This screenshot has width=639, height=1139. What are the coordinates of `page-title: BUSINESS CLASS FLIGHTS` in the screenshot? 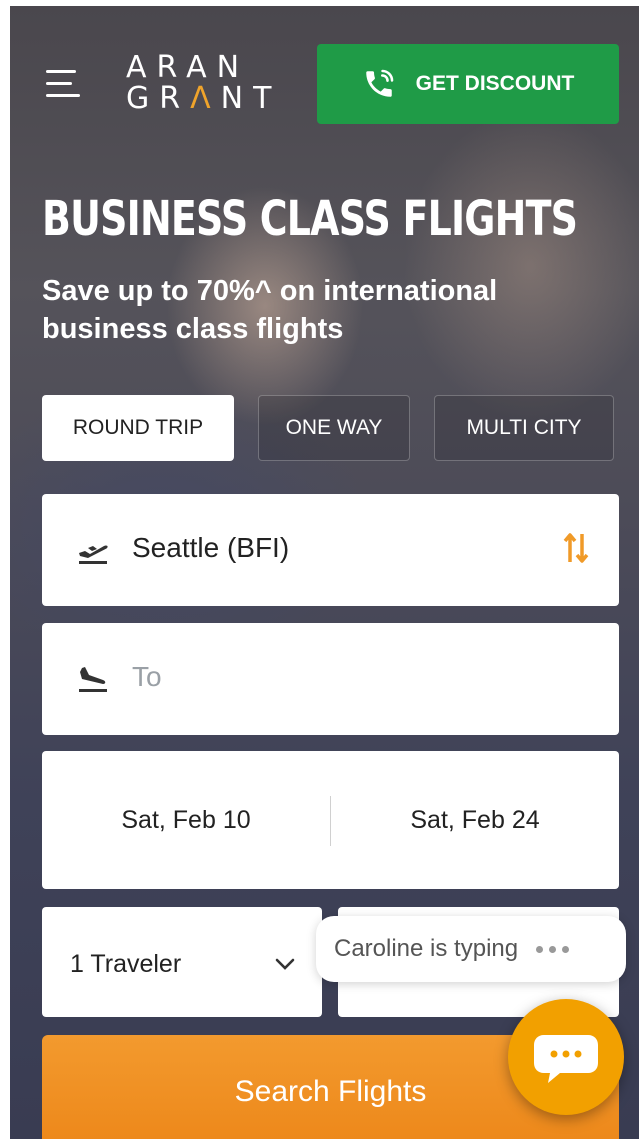 It's located at (310, 219).